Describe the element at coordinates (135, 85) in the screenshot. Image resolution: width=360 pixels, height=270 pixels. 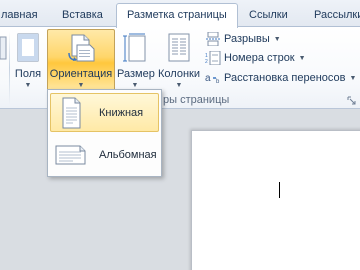
I see `size-dropdown-arrow: ▼` at that location.